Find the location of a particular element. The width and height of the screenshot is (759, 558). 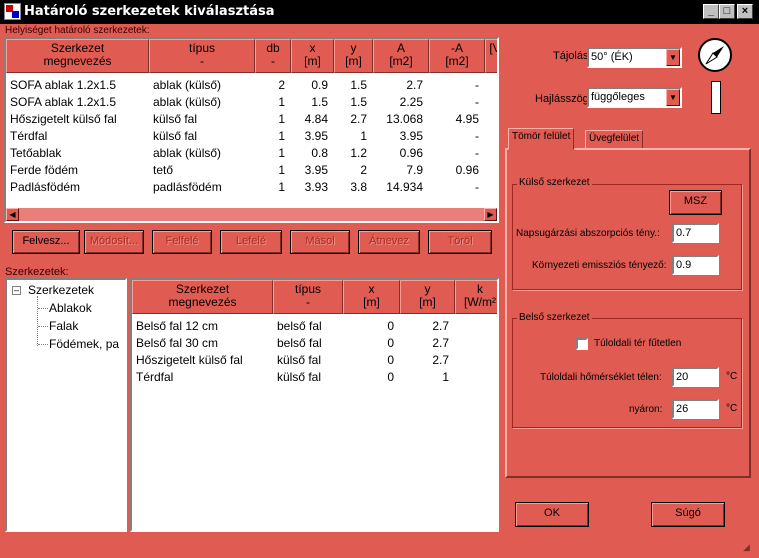

table-cell: 3.95 is located at coordinates (411, 136).